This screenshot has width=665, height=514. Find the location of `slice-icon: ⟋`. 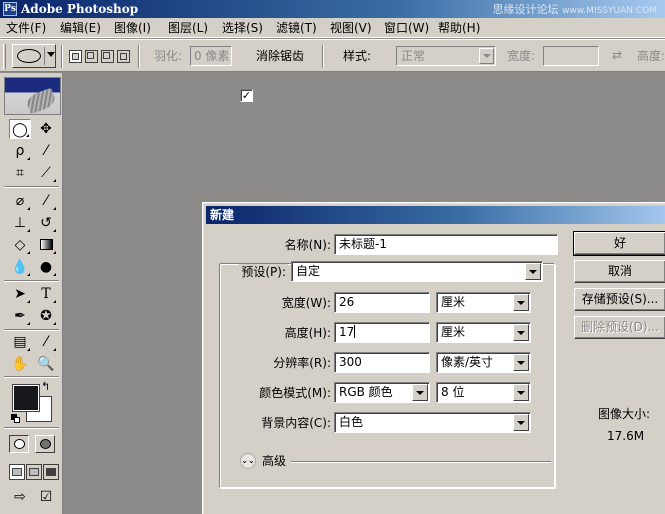

slice-icon: ⟋ is located at coordinates (46, 173).